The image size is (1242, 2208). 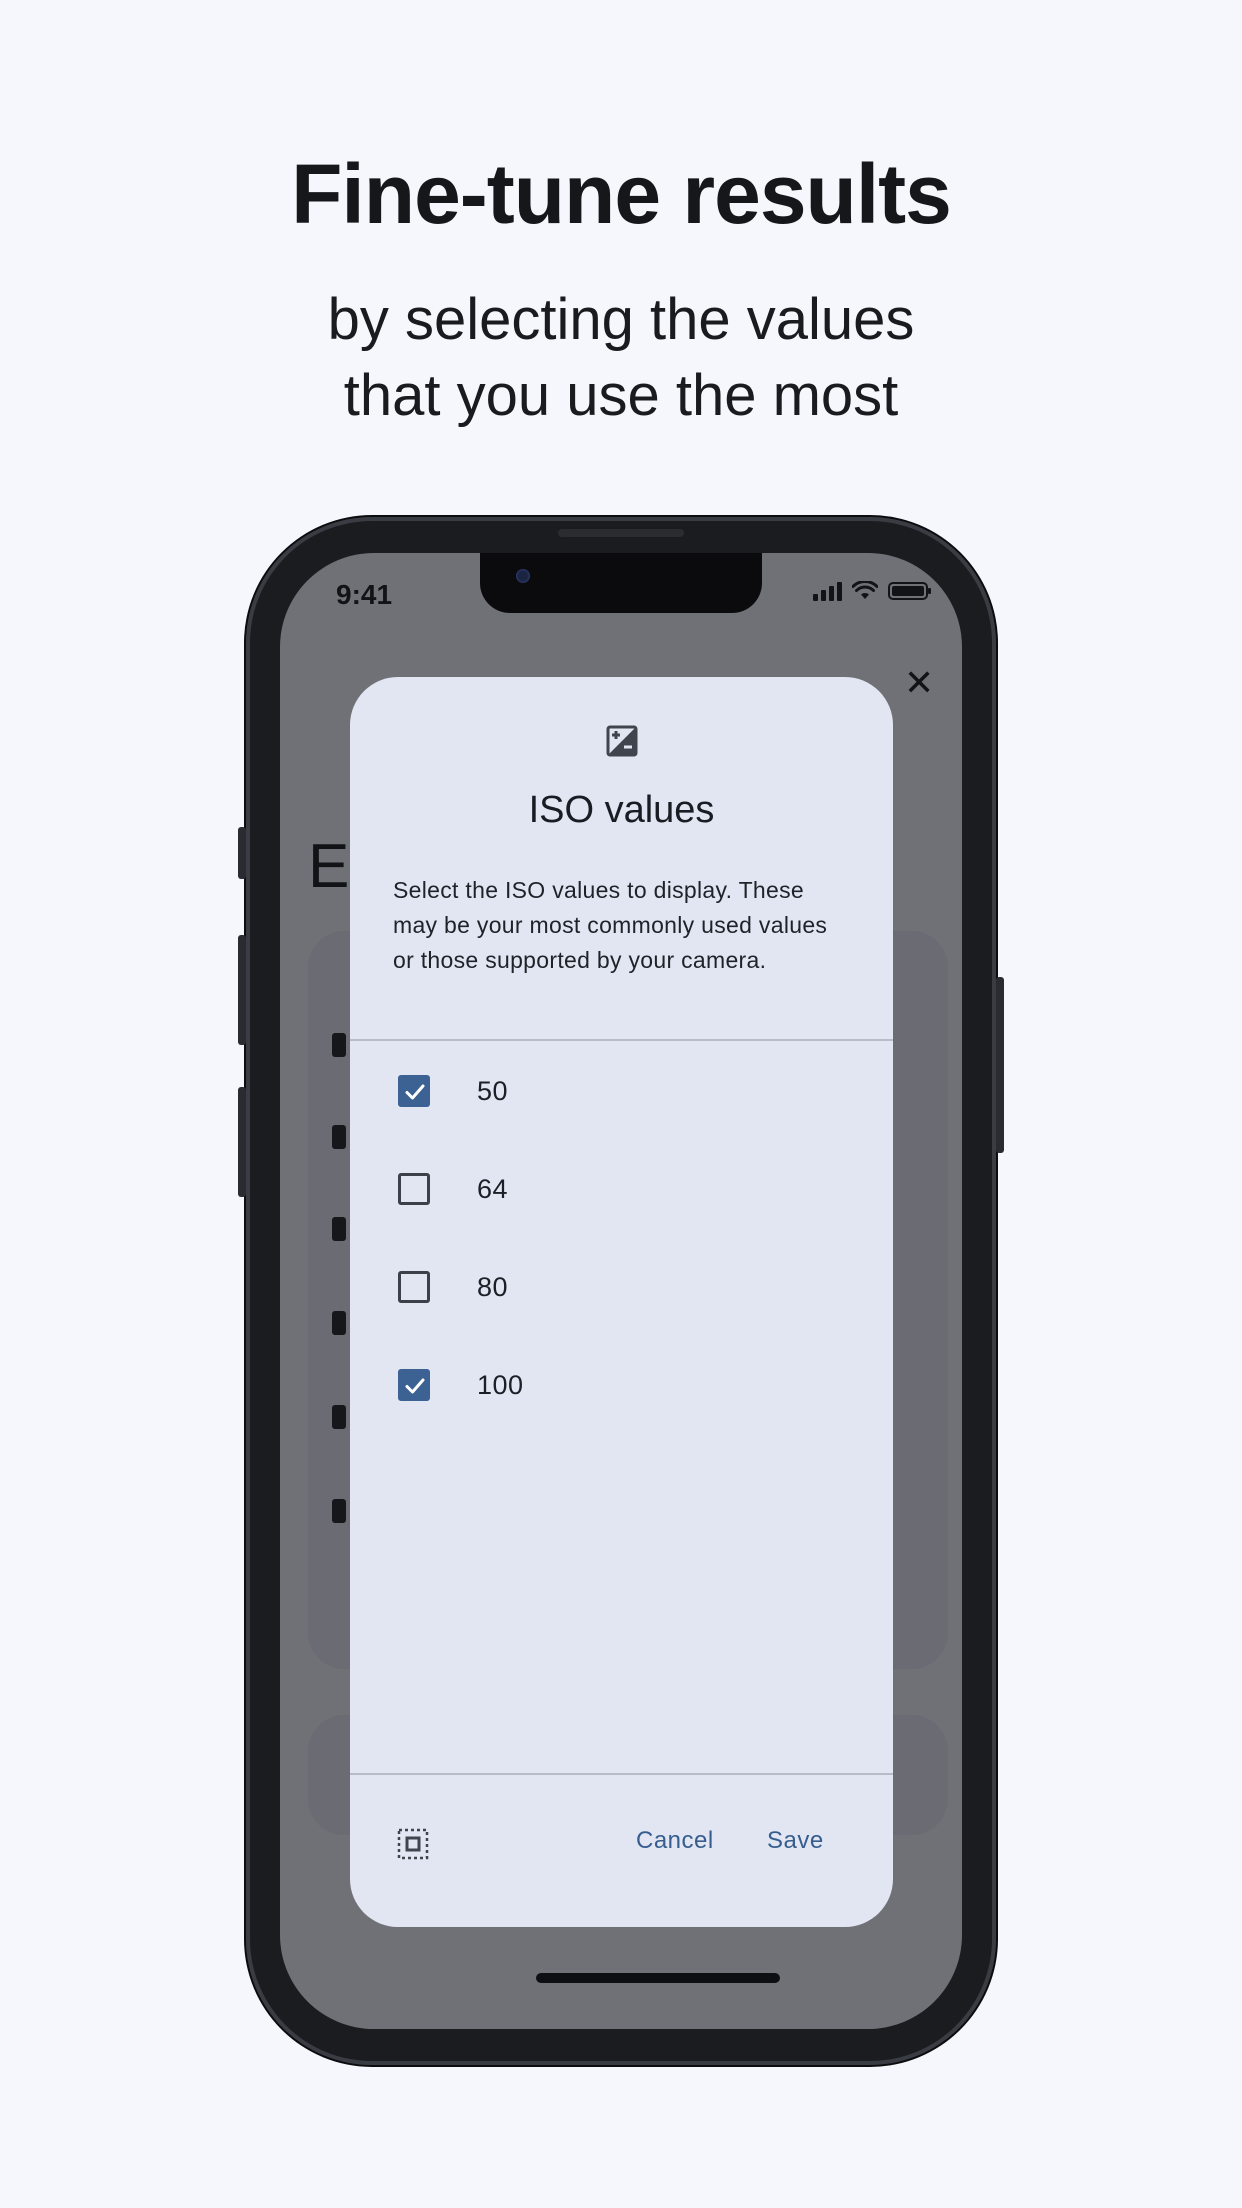 What do you see at coordinates (865, 590) in the screenshot?
I see `wifi-icon` at bounding box center [865, 590].